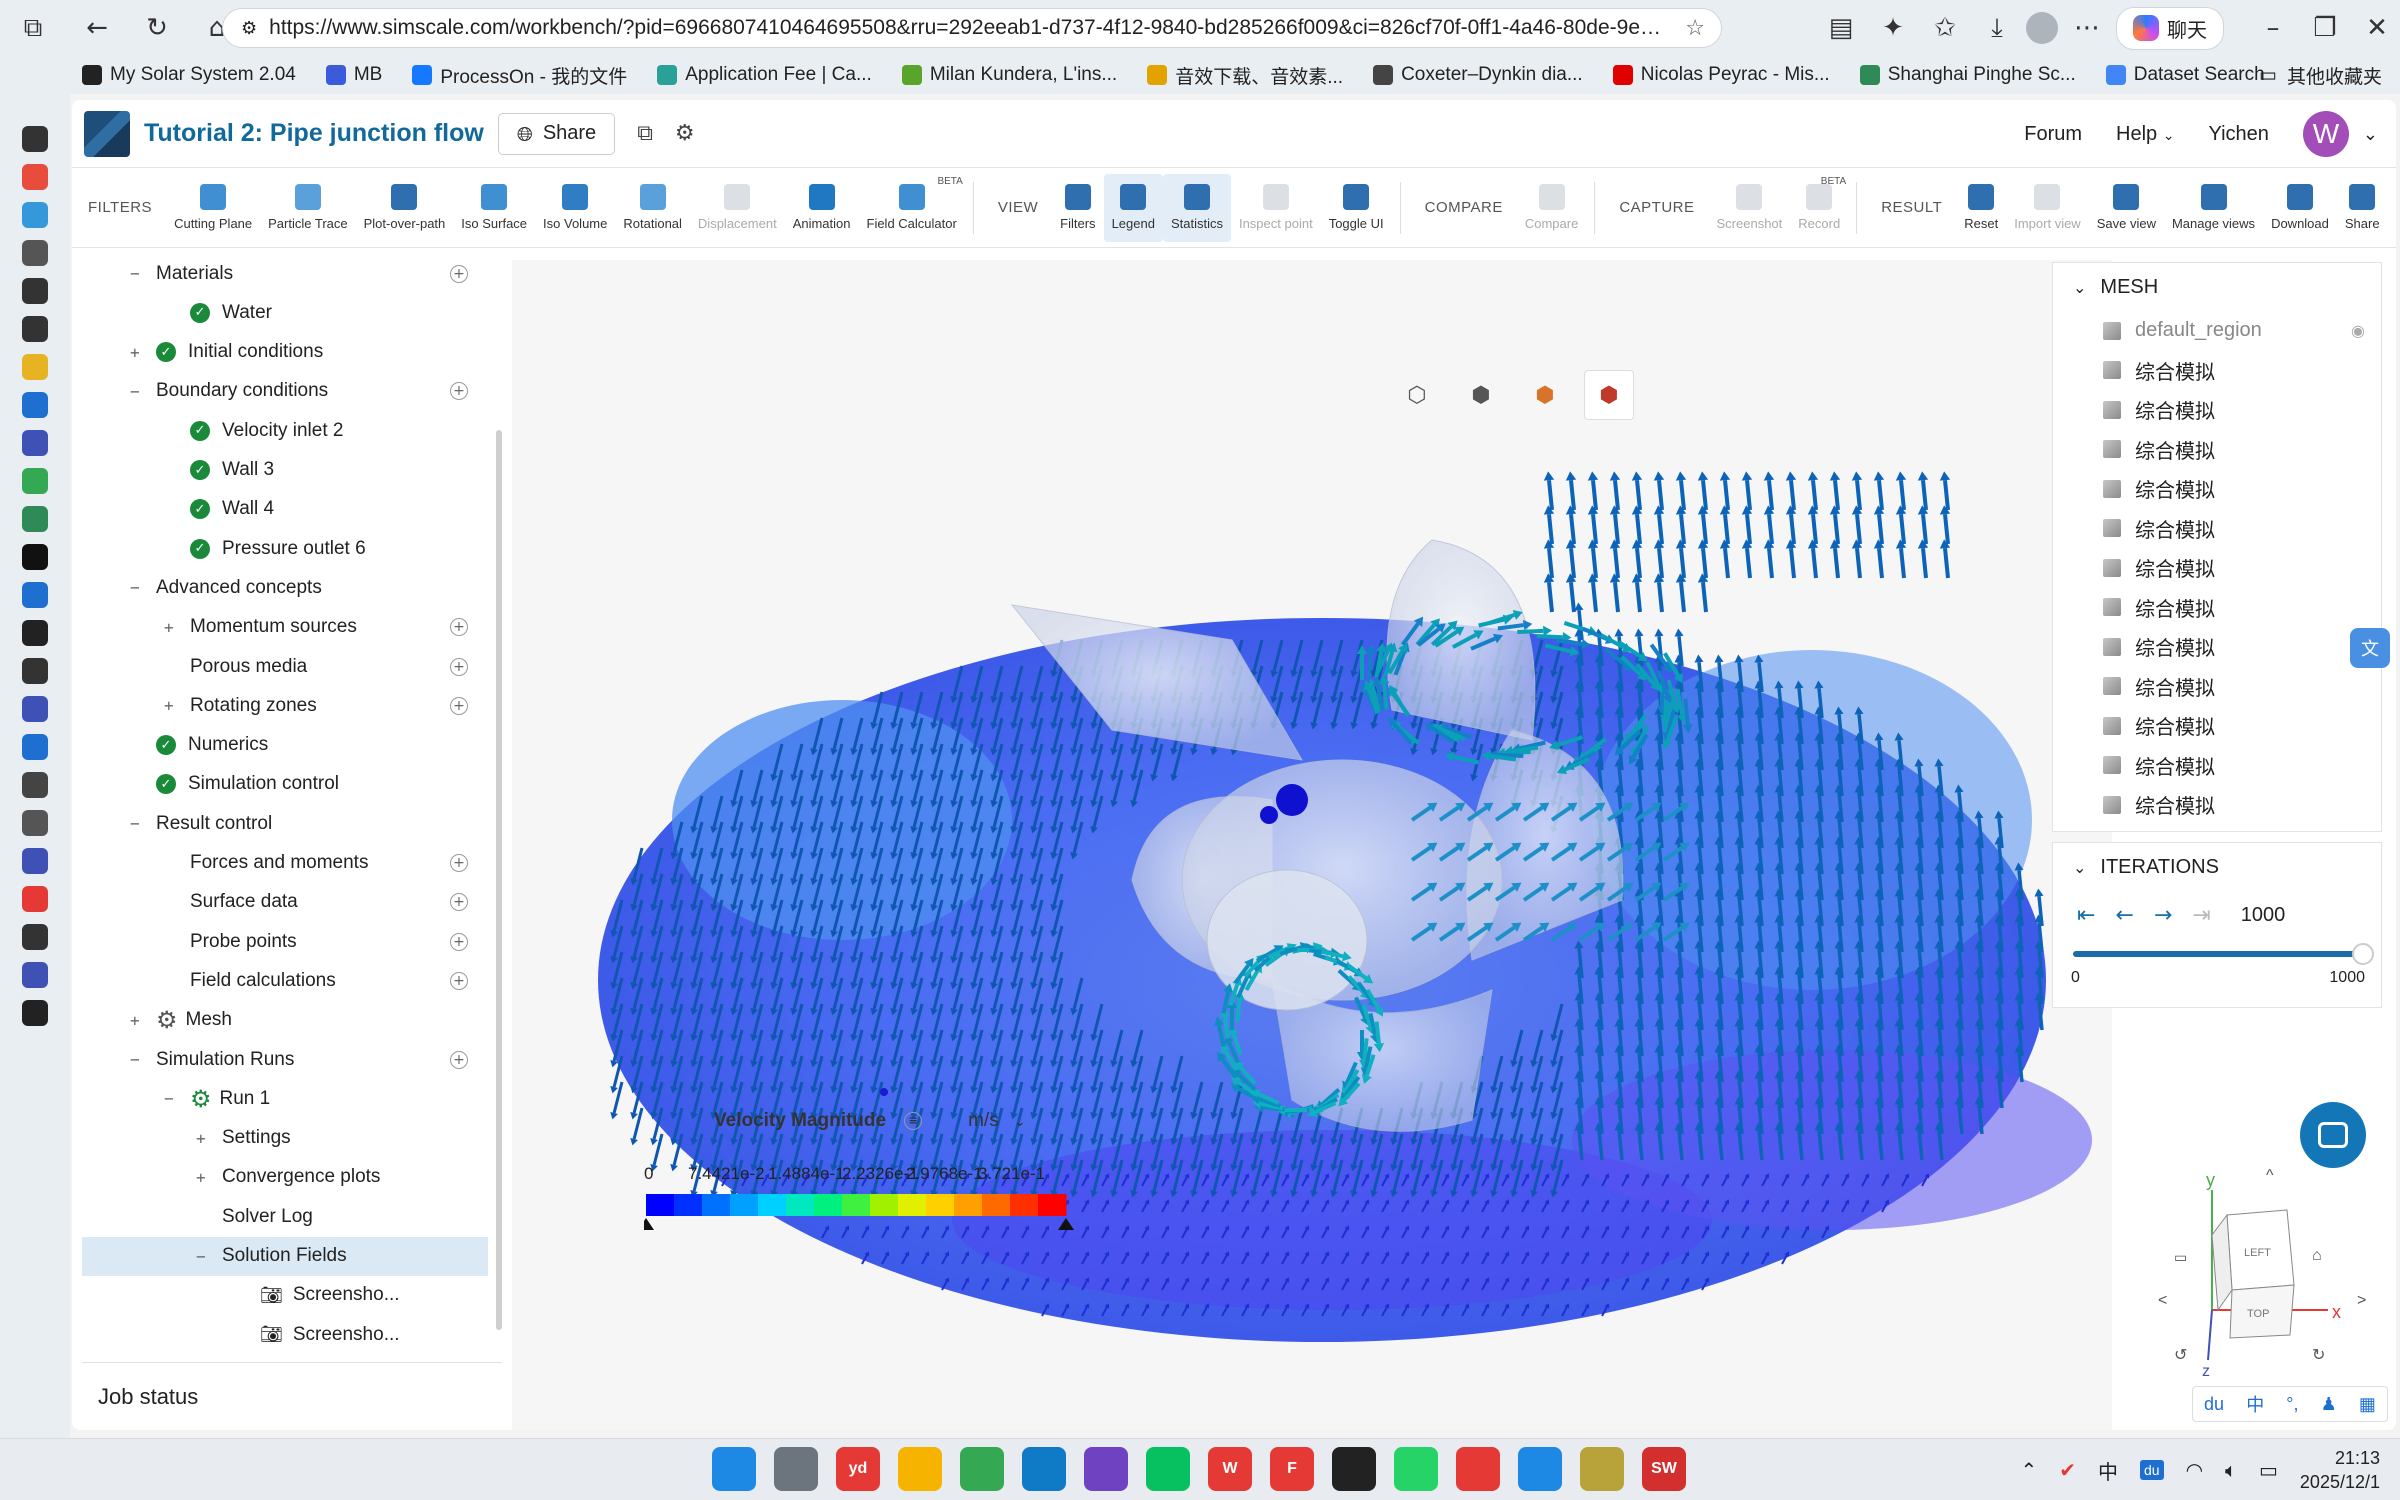 The height and width of the screenshot is (1500, 2400). What do you see at coordinates (285, 1020) in the screenshot?
I see `tree-item: + ⚙ Mesh` at bounding box center [285, 1020].